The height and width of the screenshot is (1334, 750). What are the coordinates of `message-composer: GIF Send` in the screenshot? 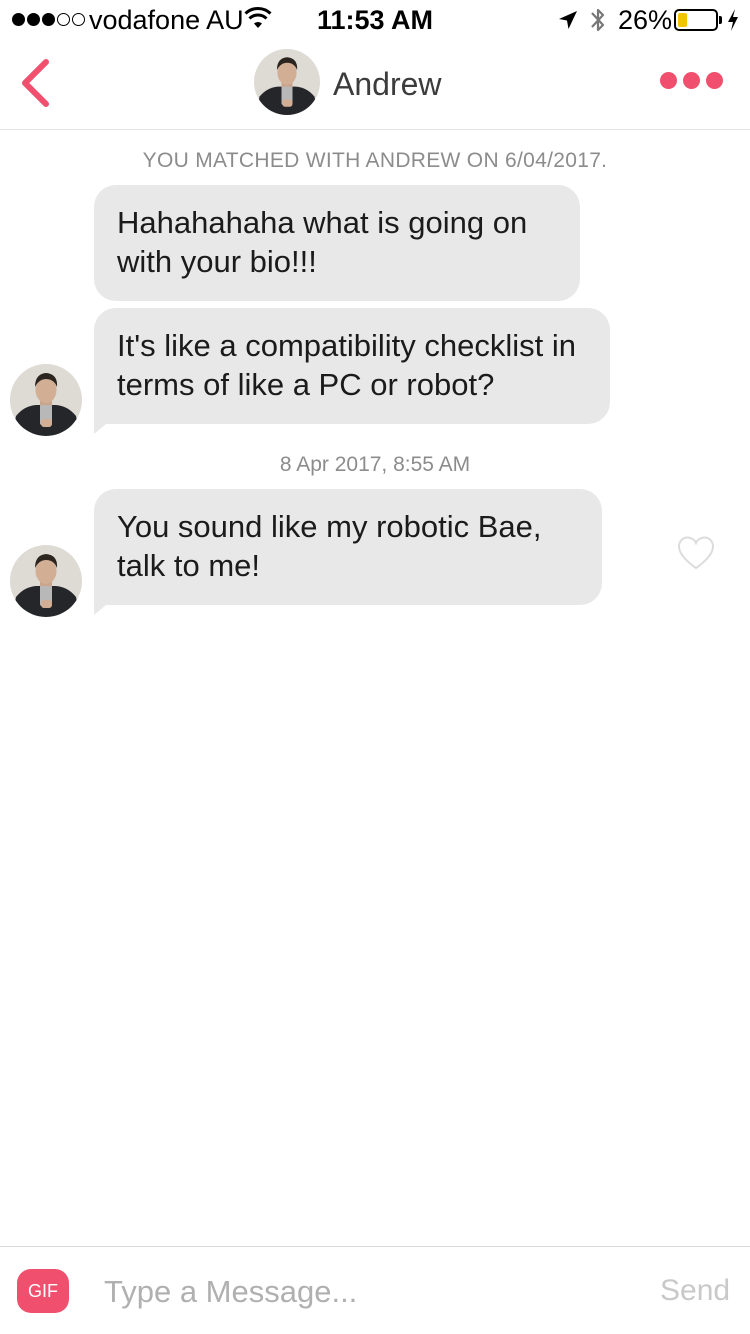 It's located at (375, 1290).